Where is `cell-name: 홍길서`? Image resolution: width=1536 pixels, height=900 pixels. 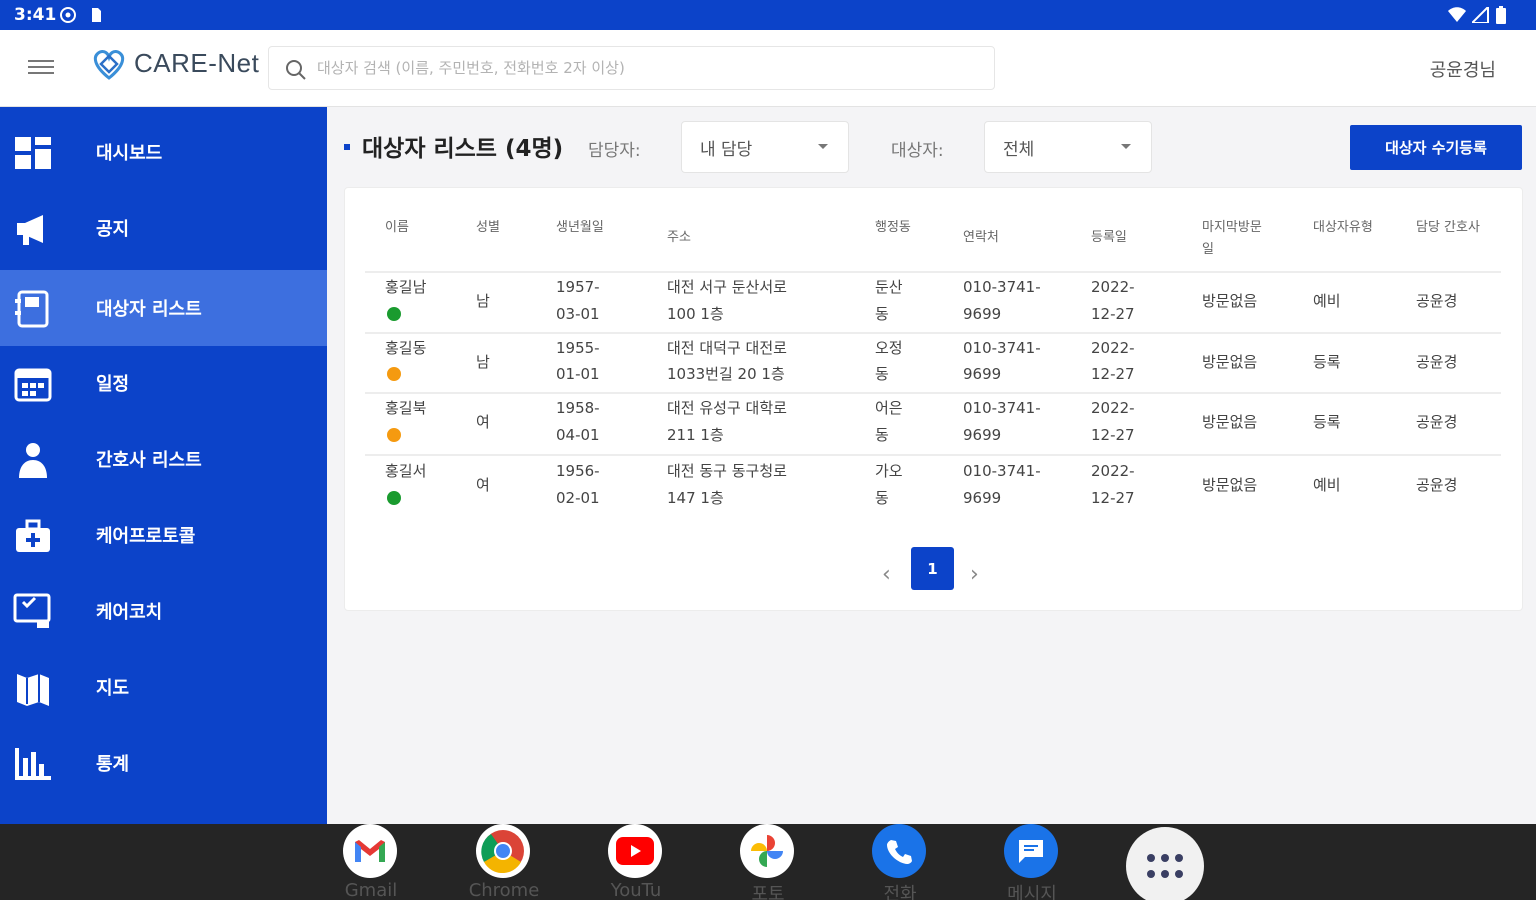
cell-name: 홍길서 is located at coordinates (405, 471).